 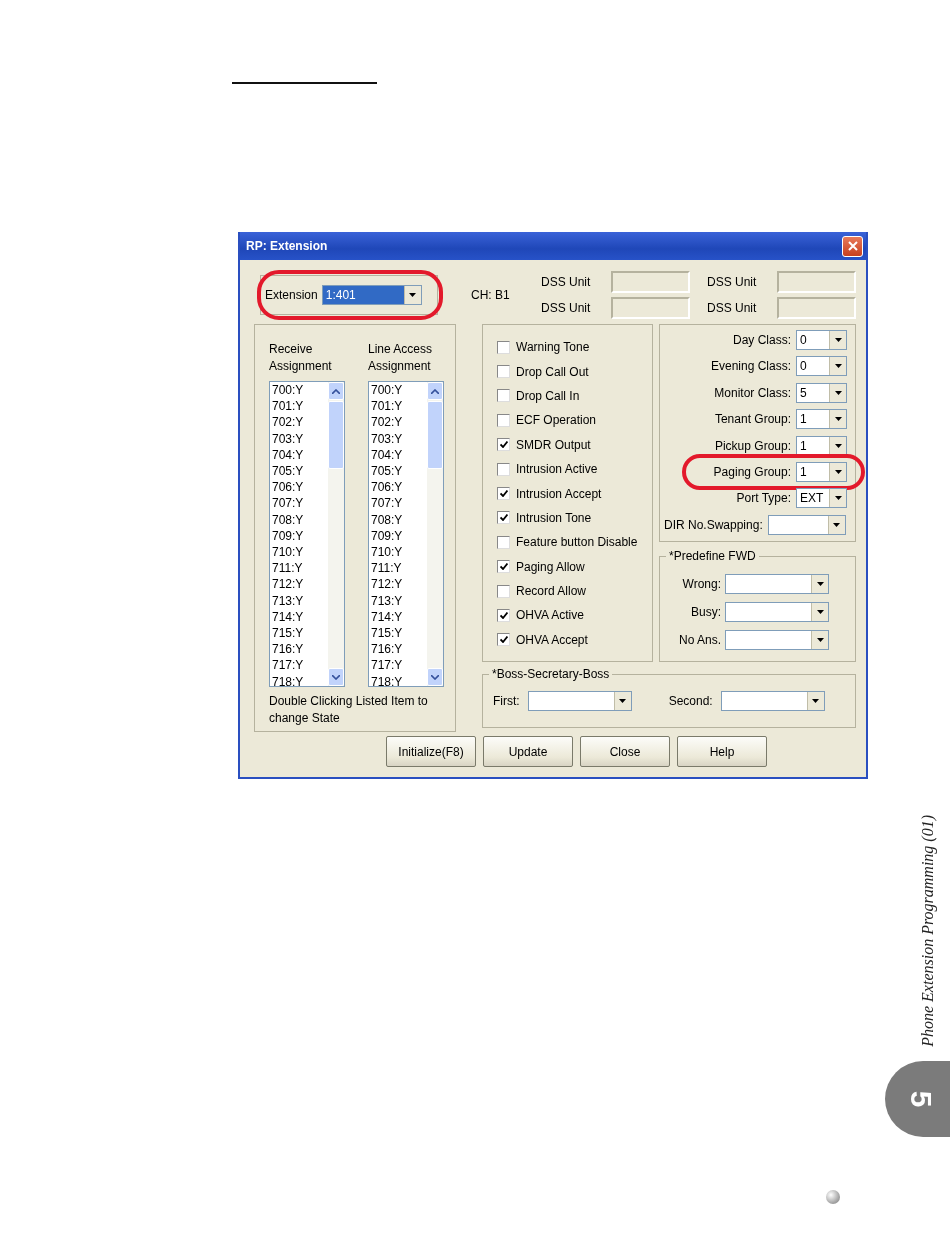 I want to click on field-label: Wrong:, so click(x=701, y=584).